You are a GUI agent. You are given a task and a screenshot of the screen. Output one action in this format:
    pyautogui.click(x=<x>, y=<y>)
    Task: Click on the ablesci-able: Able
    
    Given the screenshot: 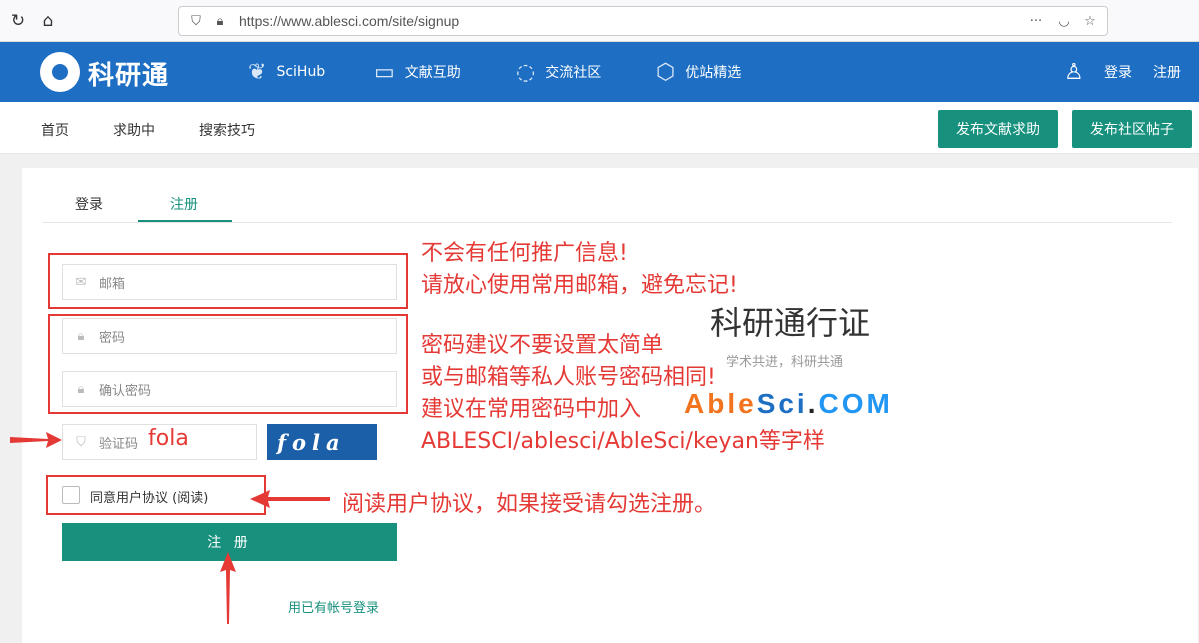 What is the action you would take?
    pyautogui.click(x=720, y=403)
    